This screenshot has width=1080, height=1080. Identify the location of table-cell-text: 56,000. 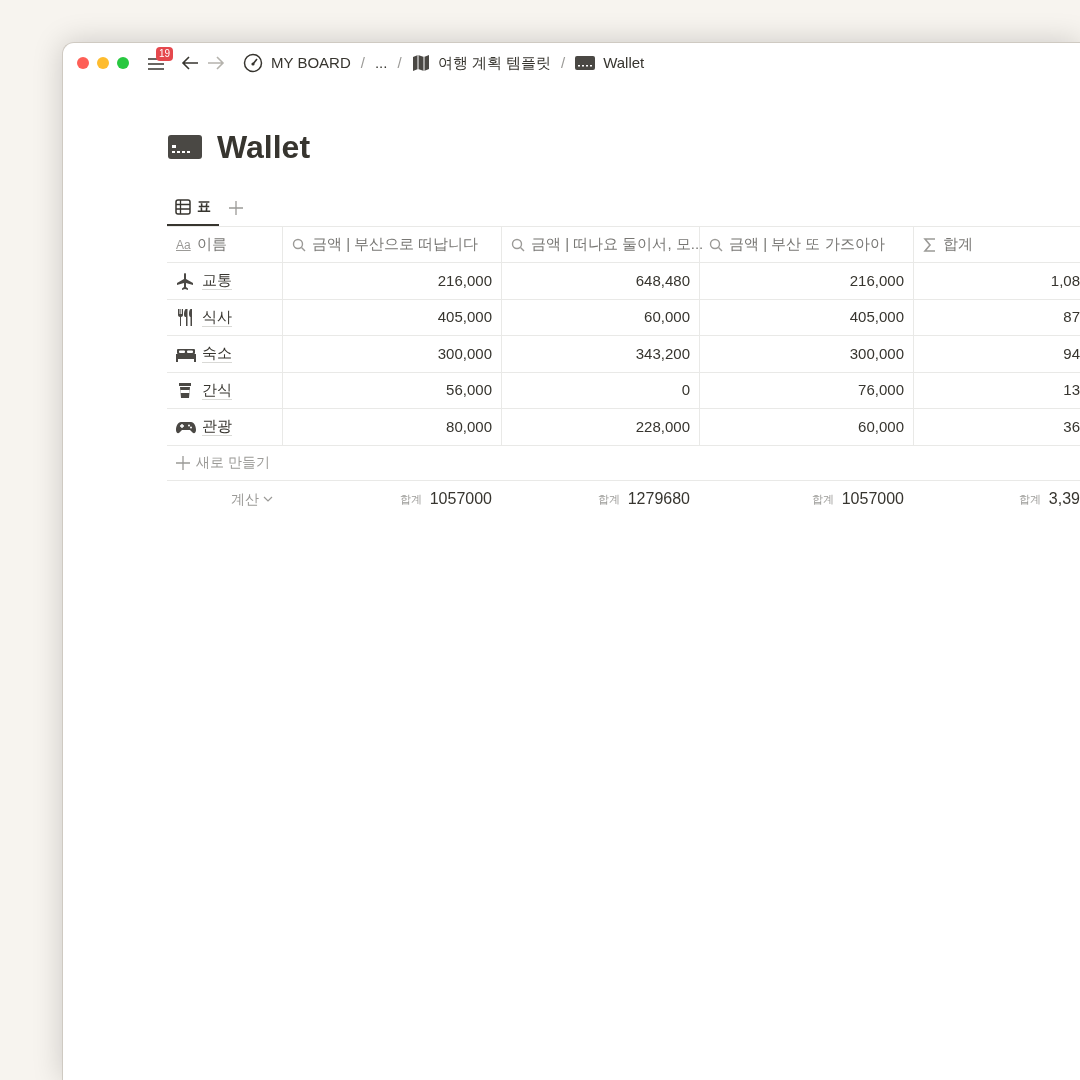
(469, 390).